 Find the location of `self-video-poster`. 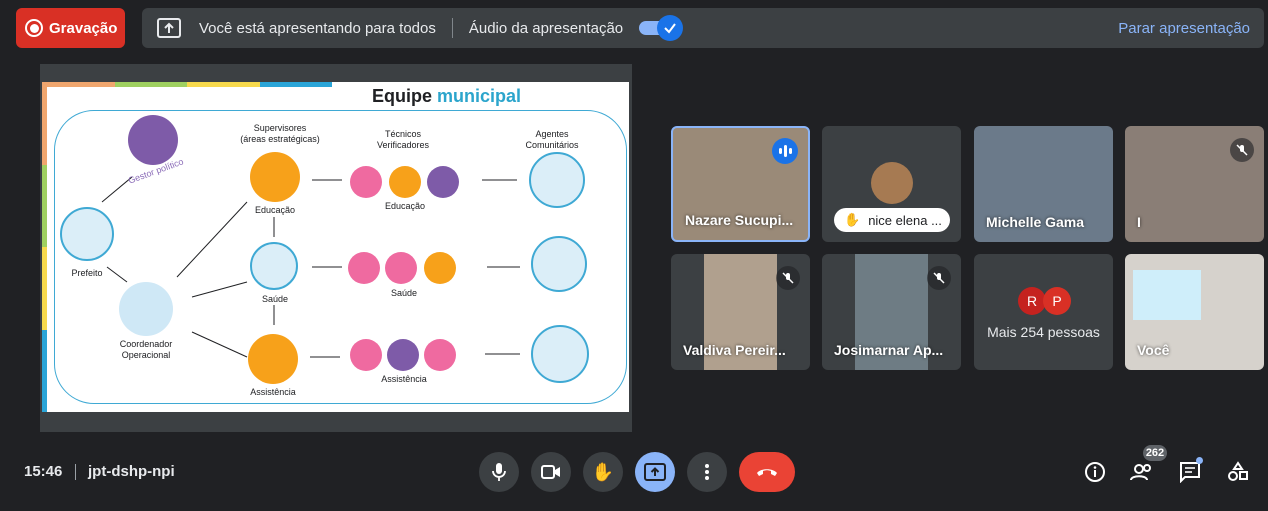

self-video-poster is located at coordinates (1167, 295).